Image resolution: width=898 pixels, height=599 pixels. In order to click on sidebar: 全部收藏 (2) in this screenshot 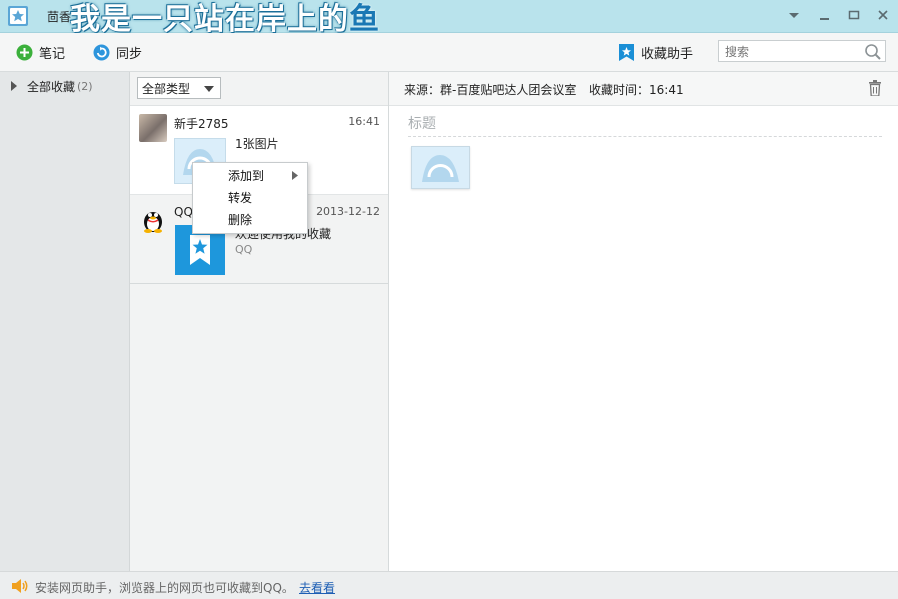, I will do `click(65, 321)`.